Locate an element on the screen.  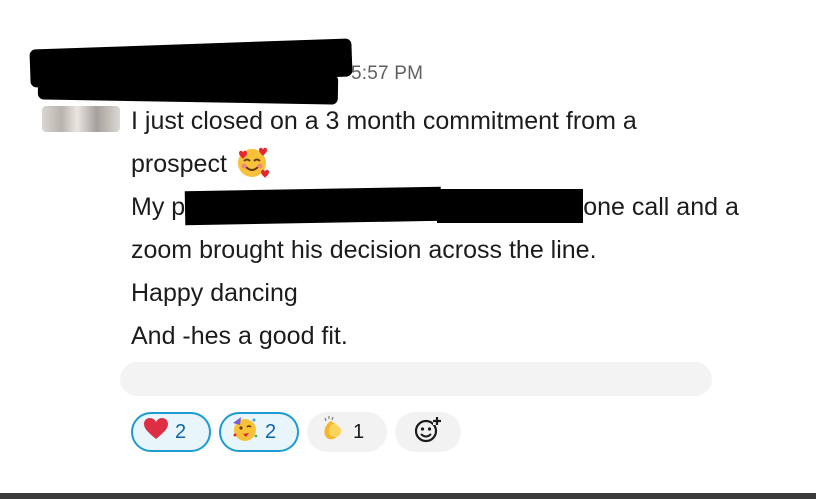
message-line: My p one call and a is located at coordinates (451, 207).